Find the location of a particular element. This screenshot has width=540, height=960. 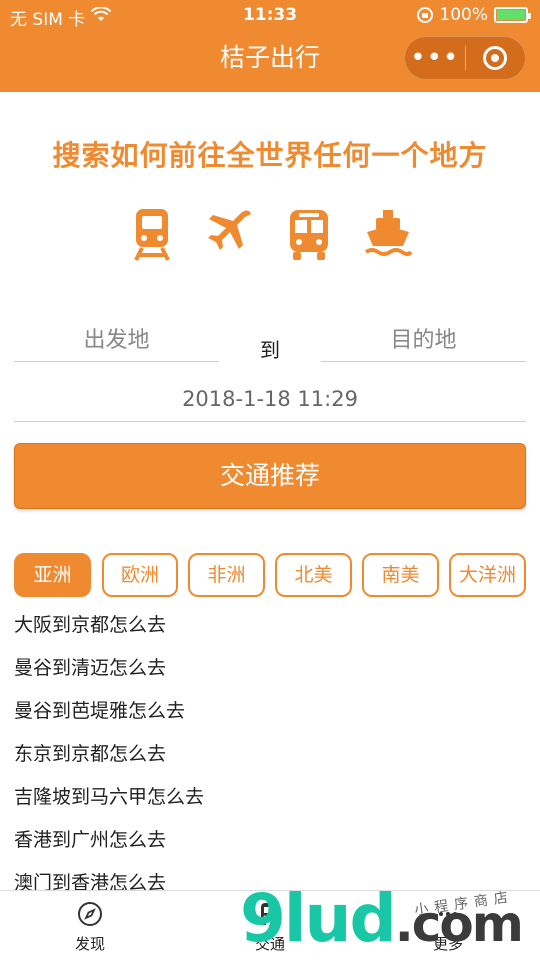

train-icon is located at coordinates (152, 234).